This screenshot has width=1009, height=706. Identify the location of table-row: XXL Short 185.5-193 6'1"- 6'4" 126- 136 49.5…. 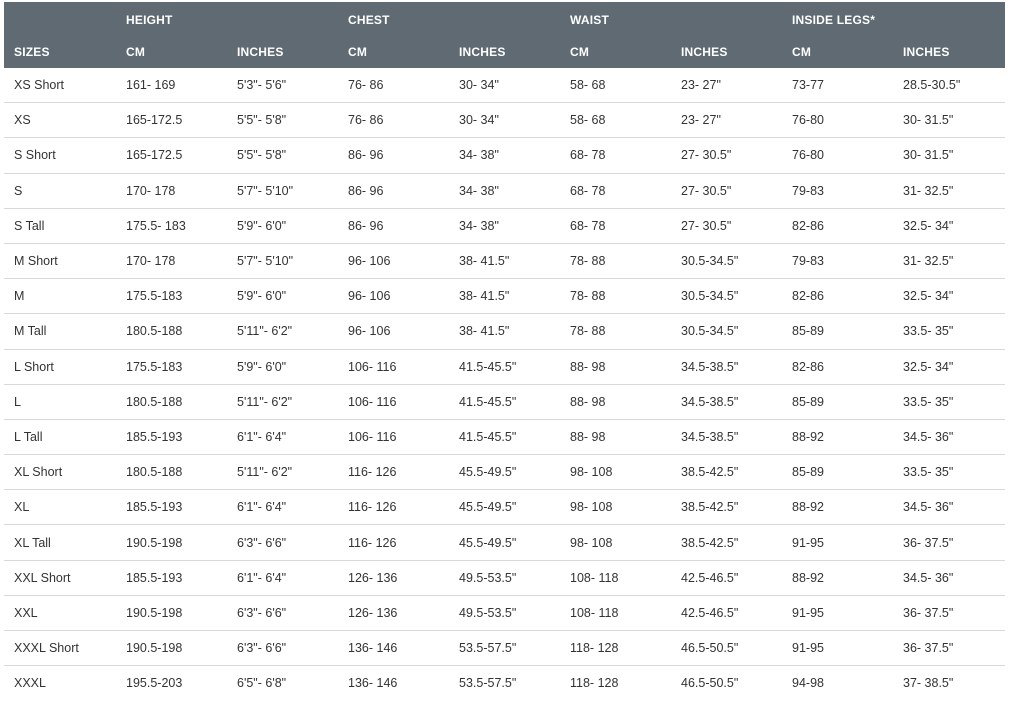
(504, 578).